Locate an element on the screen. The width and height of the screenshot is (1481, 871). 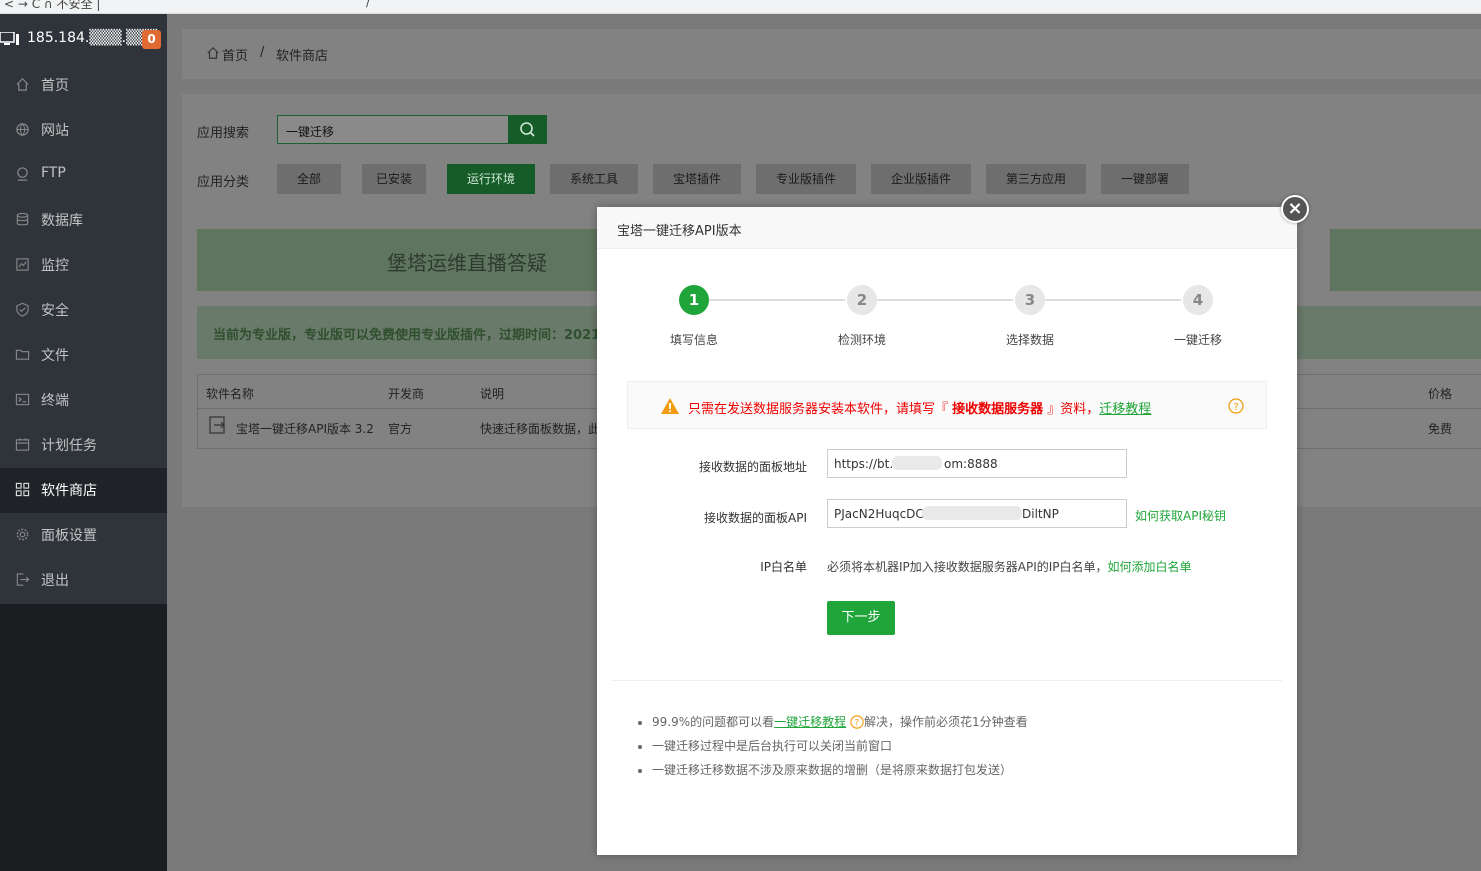
gear-icon is located at coordinates (22, 534).